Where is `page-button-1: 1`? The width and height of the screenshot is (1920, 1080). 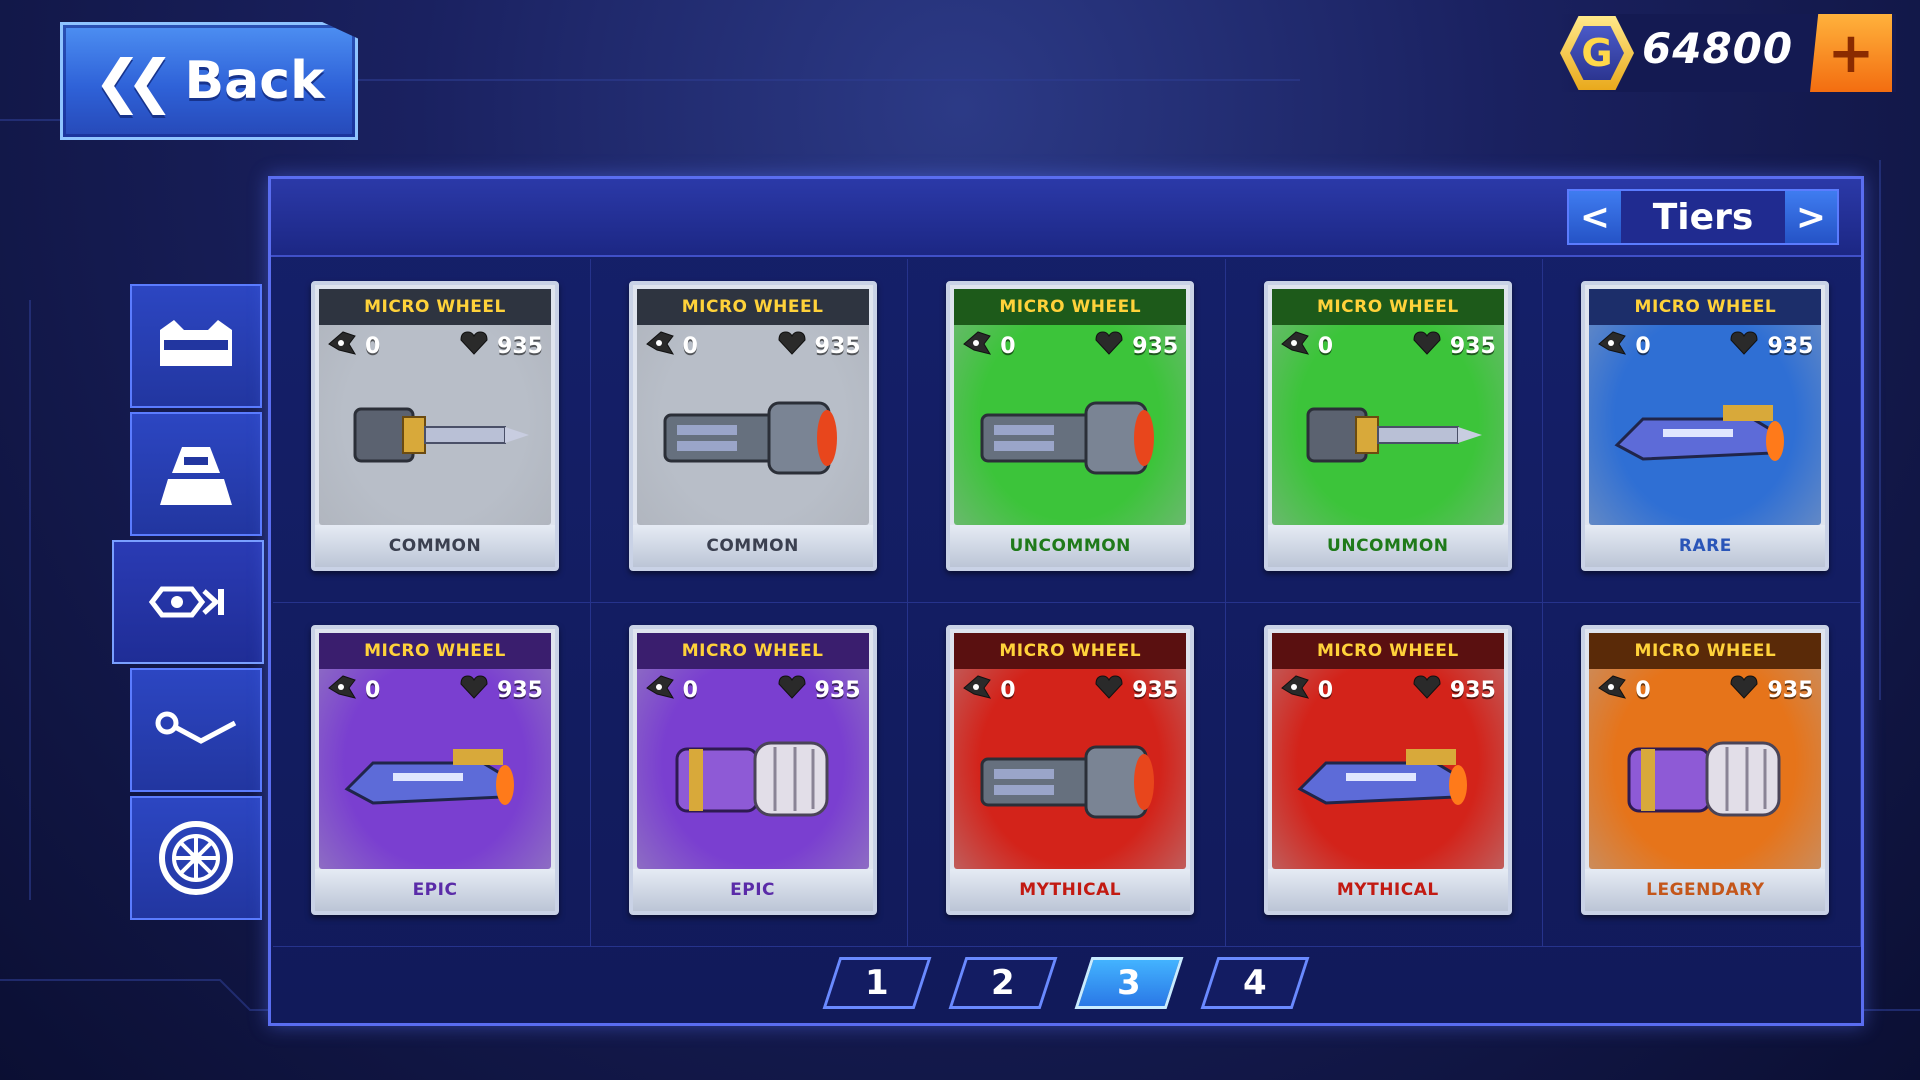 page-button-1: 1 is located at coordinates (877, 983).